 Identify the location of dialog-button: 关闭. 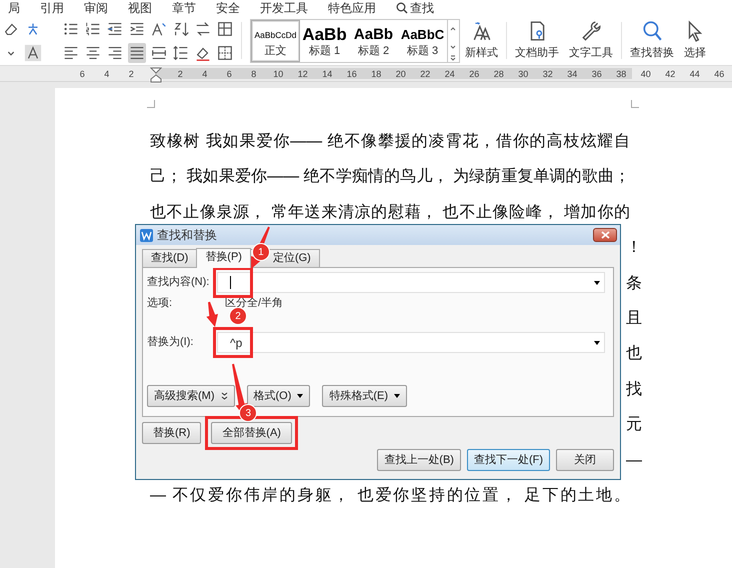
(585, 460).